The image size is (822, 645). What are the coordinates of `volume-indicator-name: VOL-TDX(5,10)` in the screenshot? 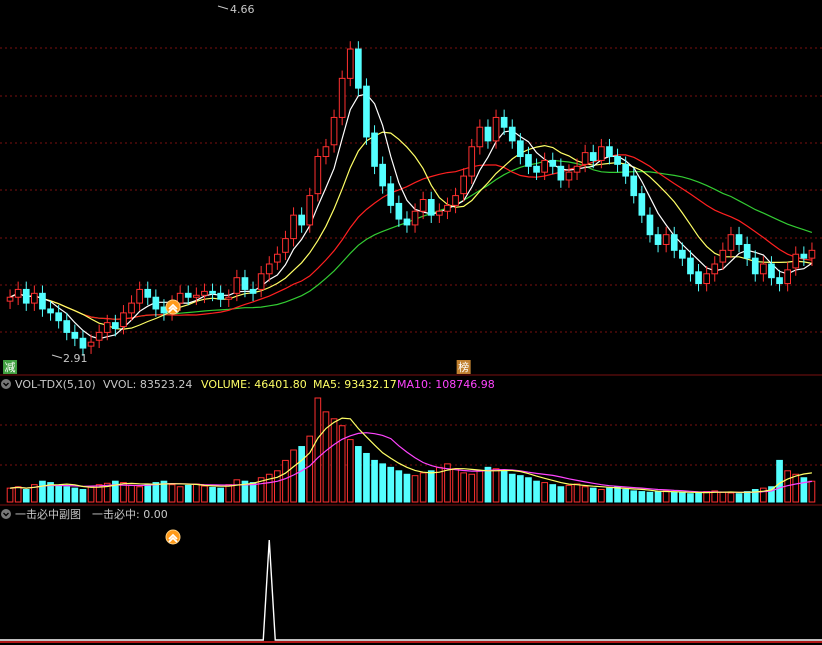 It's located at (55, 384).